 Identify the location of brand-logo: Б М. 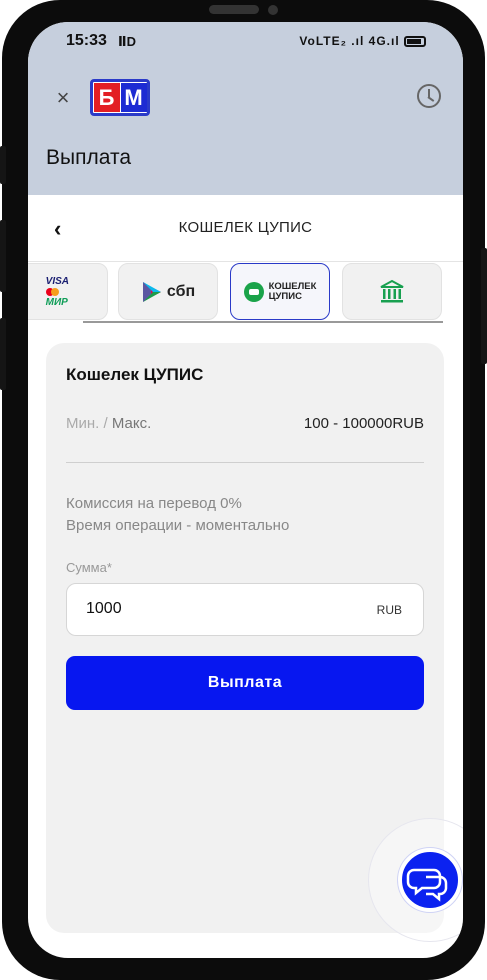
(120, 97).